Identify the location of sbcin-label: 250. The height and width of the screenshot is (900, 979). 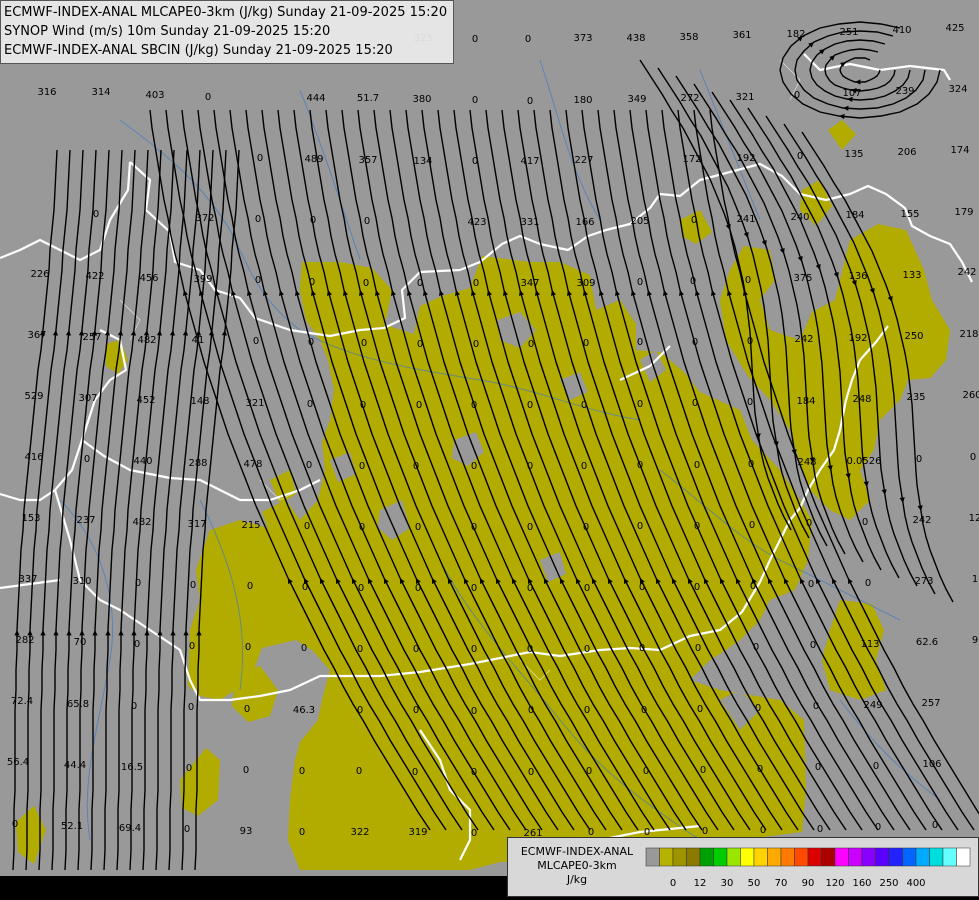
(913, 336).